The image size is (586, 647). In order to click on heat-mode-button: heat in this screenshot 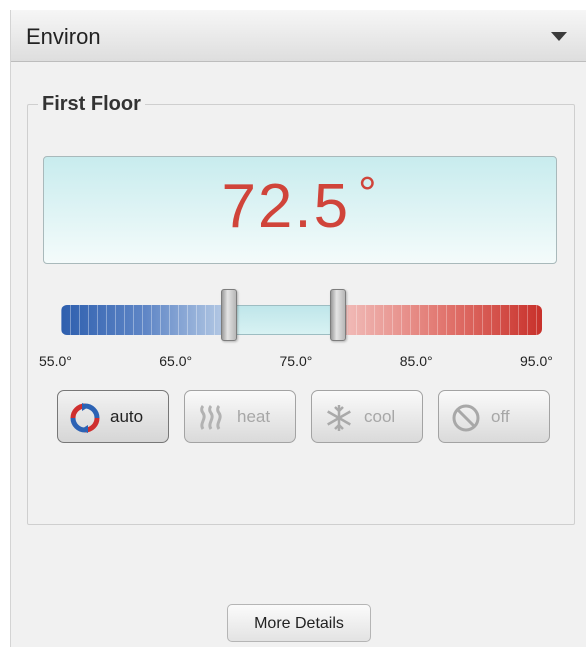, I will do `click(240, 416)`.